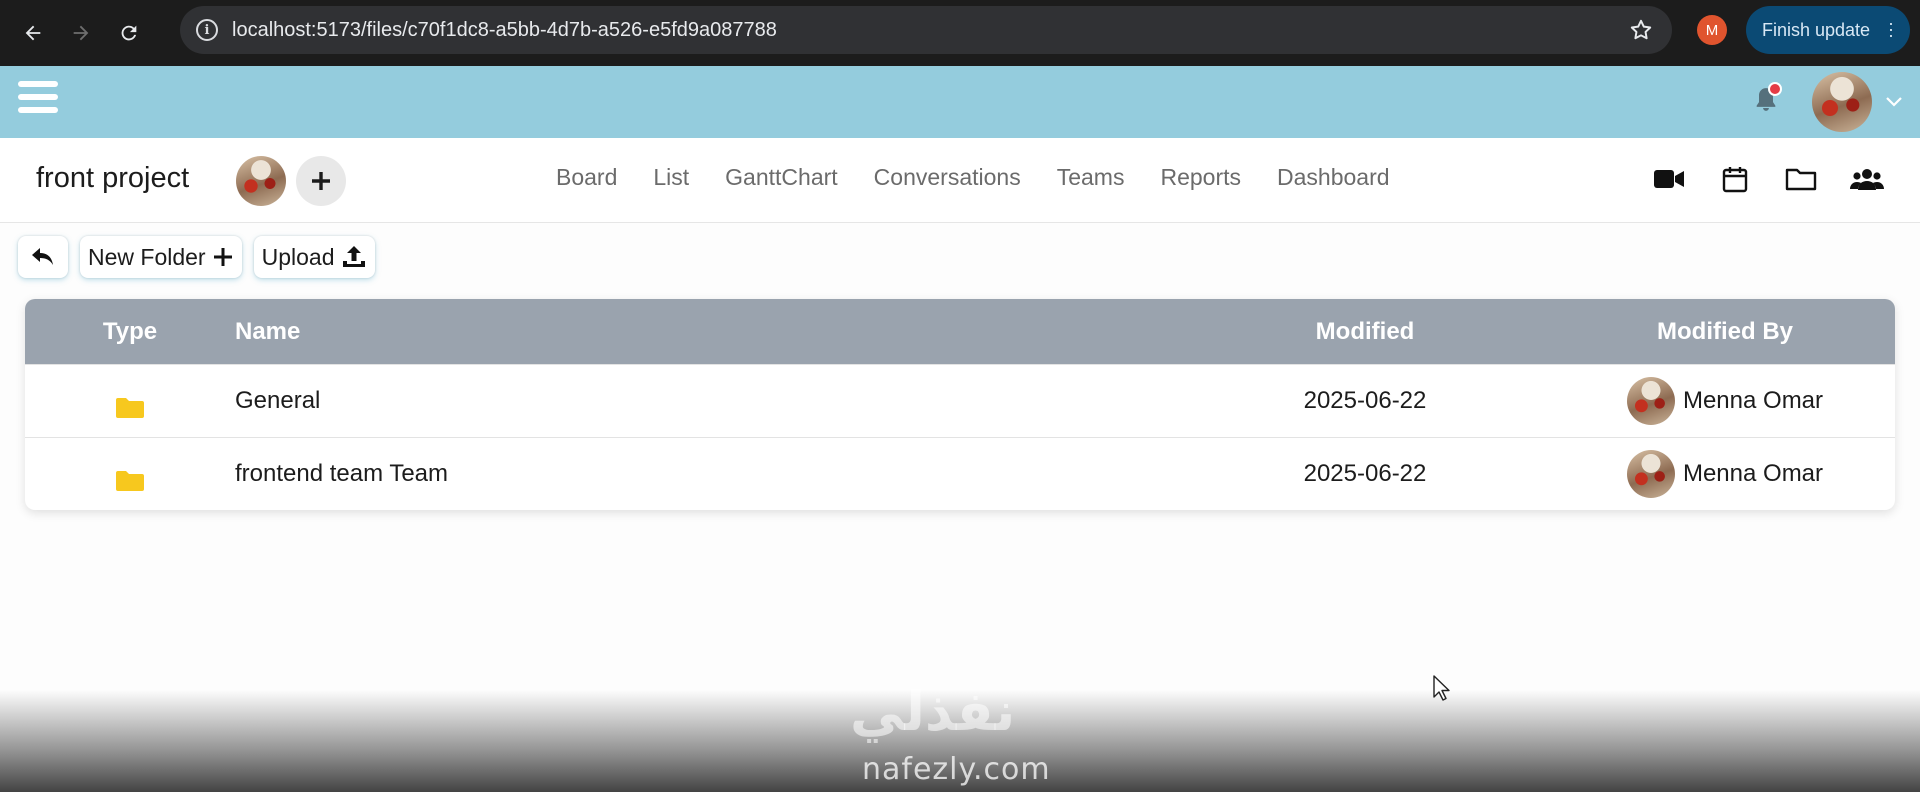 The width and height of the screenshot is (1920, 792). What do you see at coordinates (1842, 102) in the screenshot?
I see `user-avatar` at bounding box center [1842, 102].